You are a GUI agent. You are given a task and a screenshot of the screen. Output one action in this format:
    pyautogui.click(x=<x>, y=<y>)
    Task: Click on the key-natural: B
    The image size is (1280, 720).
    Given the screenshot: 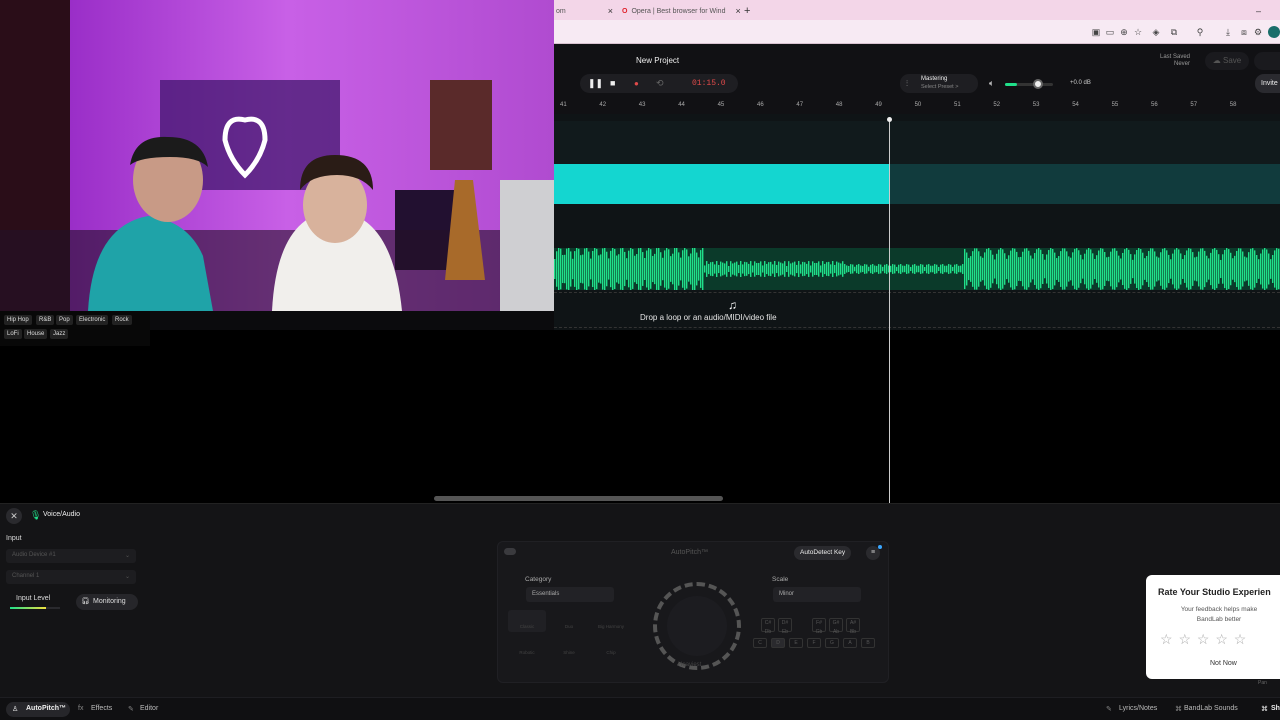 What is the action you would take?
    pyautogui.click(x=868, y=643)
    